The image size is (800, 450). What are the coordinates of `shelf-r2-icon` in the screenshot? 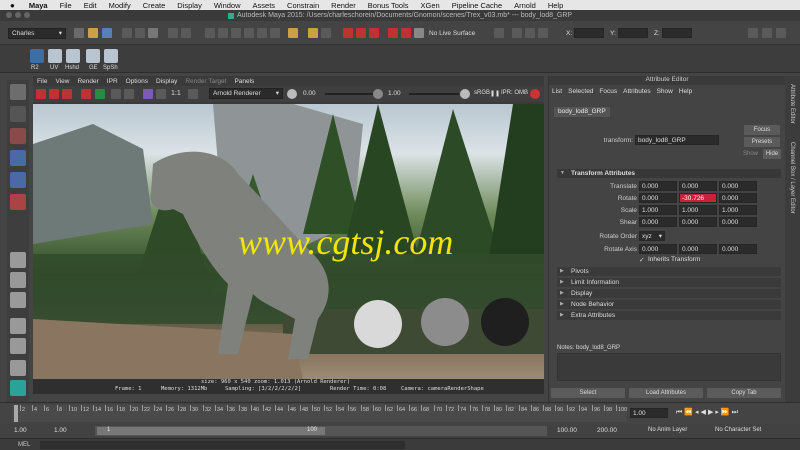 It's located at (37, 56).